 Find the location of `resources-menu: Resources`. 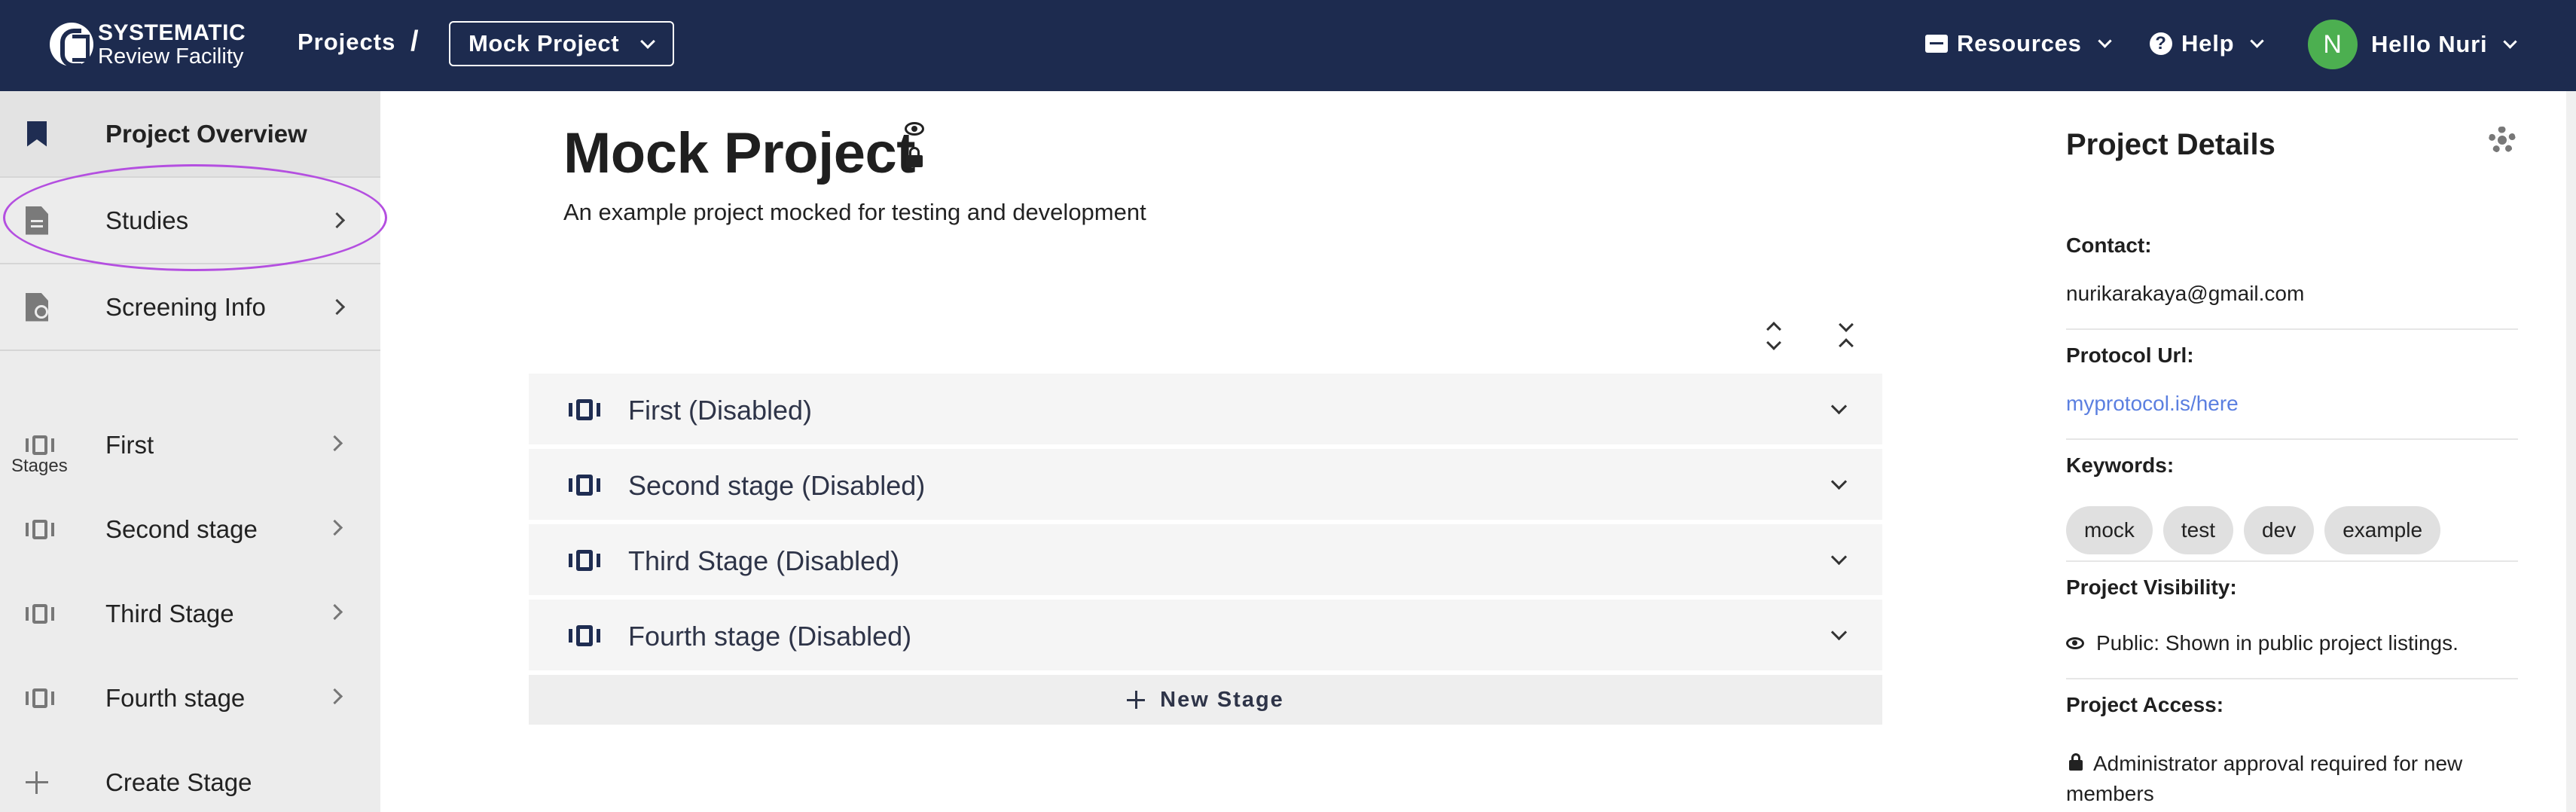

resources-menu: Resources is located at coordinates (2019, 44).